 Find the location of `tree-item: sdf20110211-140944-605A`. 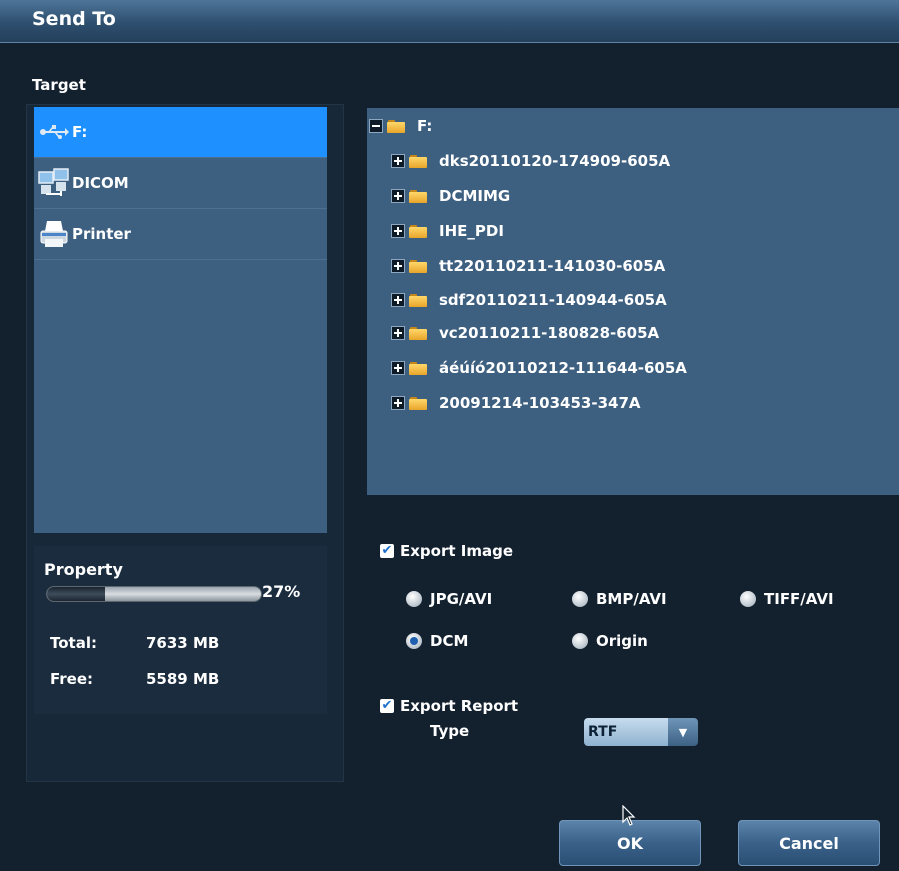

tree-item: sdf20110211-140944-605A is located at coordinates (529, 300).